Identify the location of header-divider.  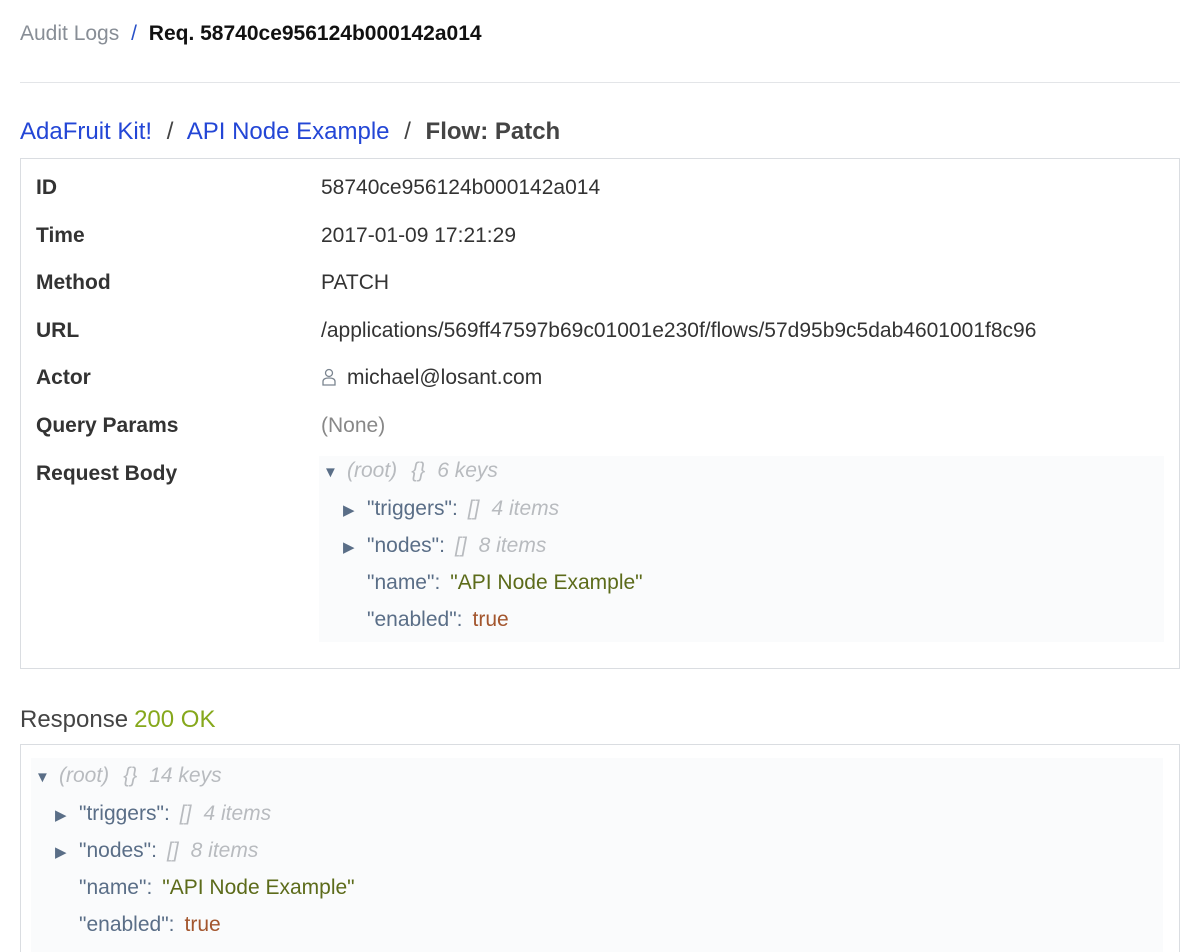
(600, 82).